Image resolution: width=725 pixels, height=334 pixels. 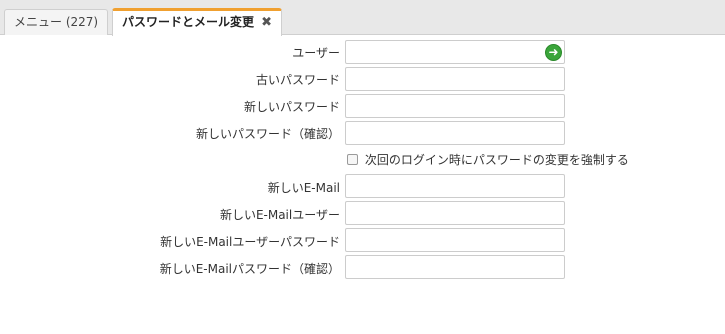 What do you see at coordinates (279, 215) in the screenshot?
I see `new-email-user-label: 新しいE-Mailユーザー` at bounding box center [279, 215].